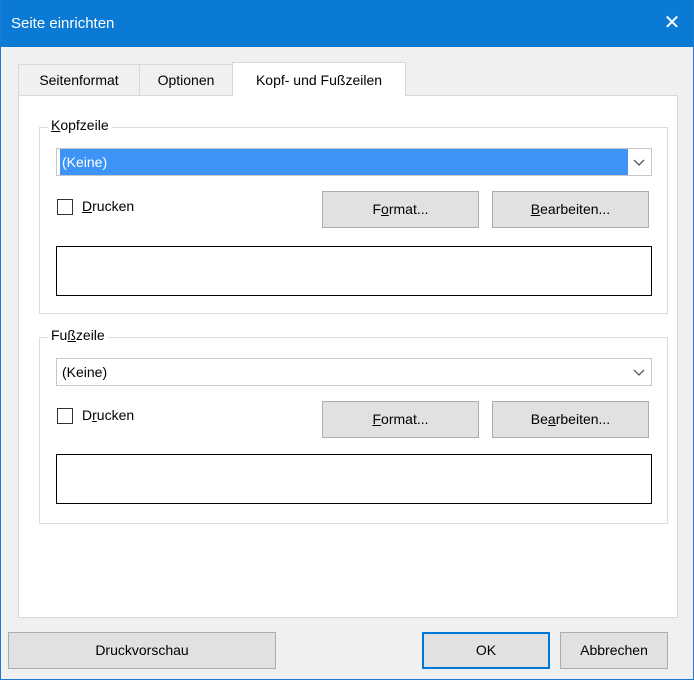  What do you see at coordinates (354, 372) in the screenshot?
I see `footer-select: (Keine)` at bounding box center [354, 372].